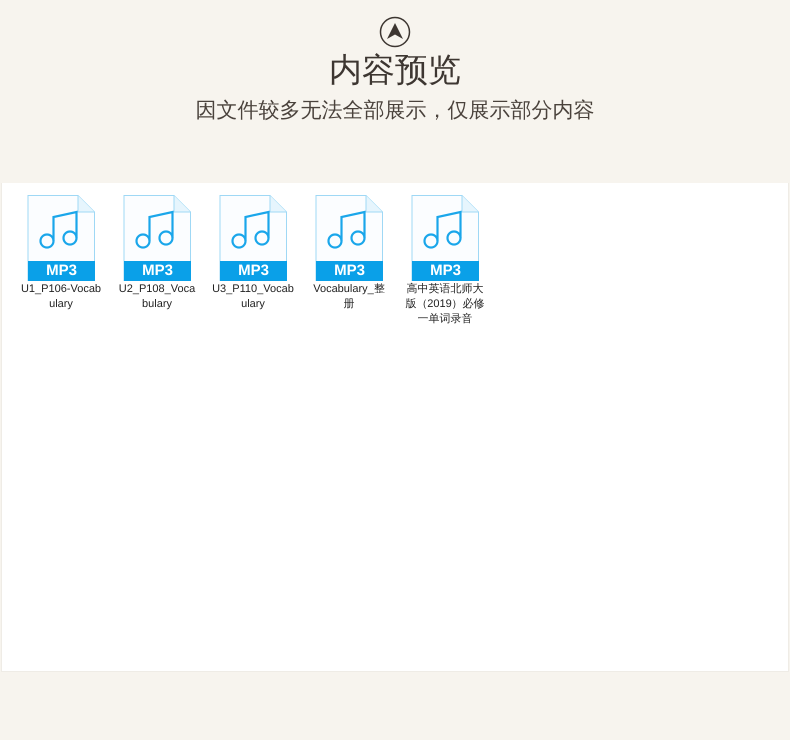 This screenshot has height=740, width=790. What do you see at coordinates (157, 297) in the screenshot?
I see `file-name: U2_P108_Vocabulary` at bounding box center [157, 297].